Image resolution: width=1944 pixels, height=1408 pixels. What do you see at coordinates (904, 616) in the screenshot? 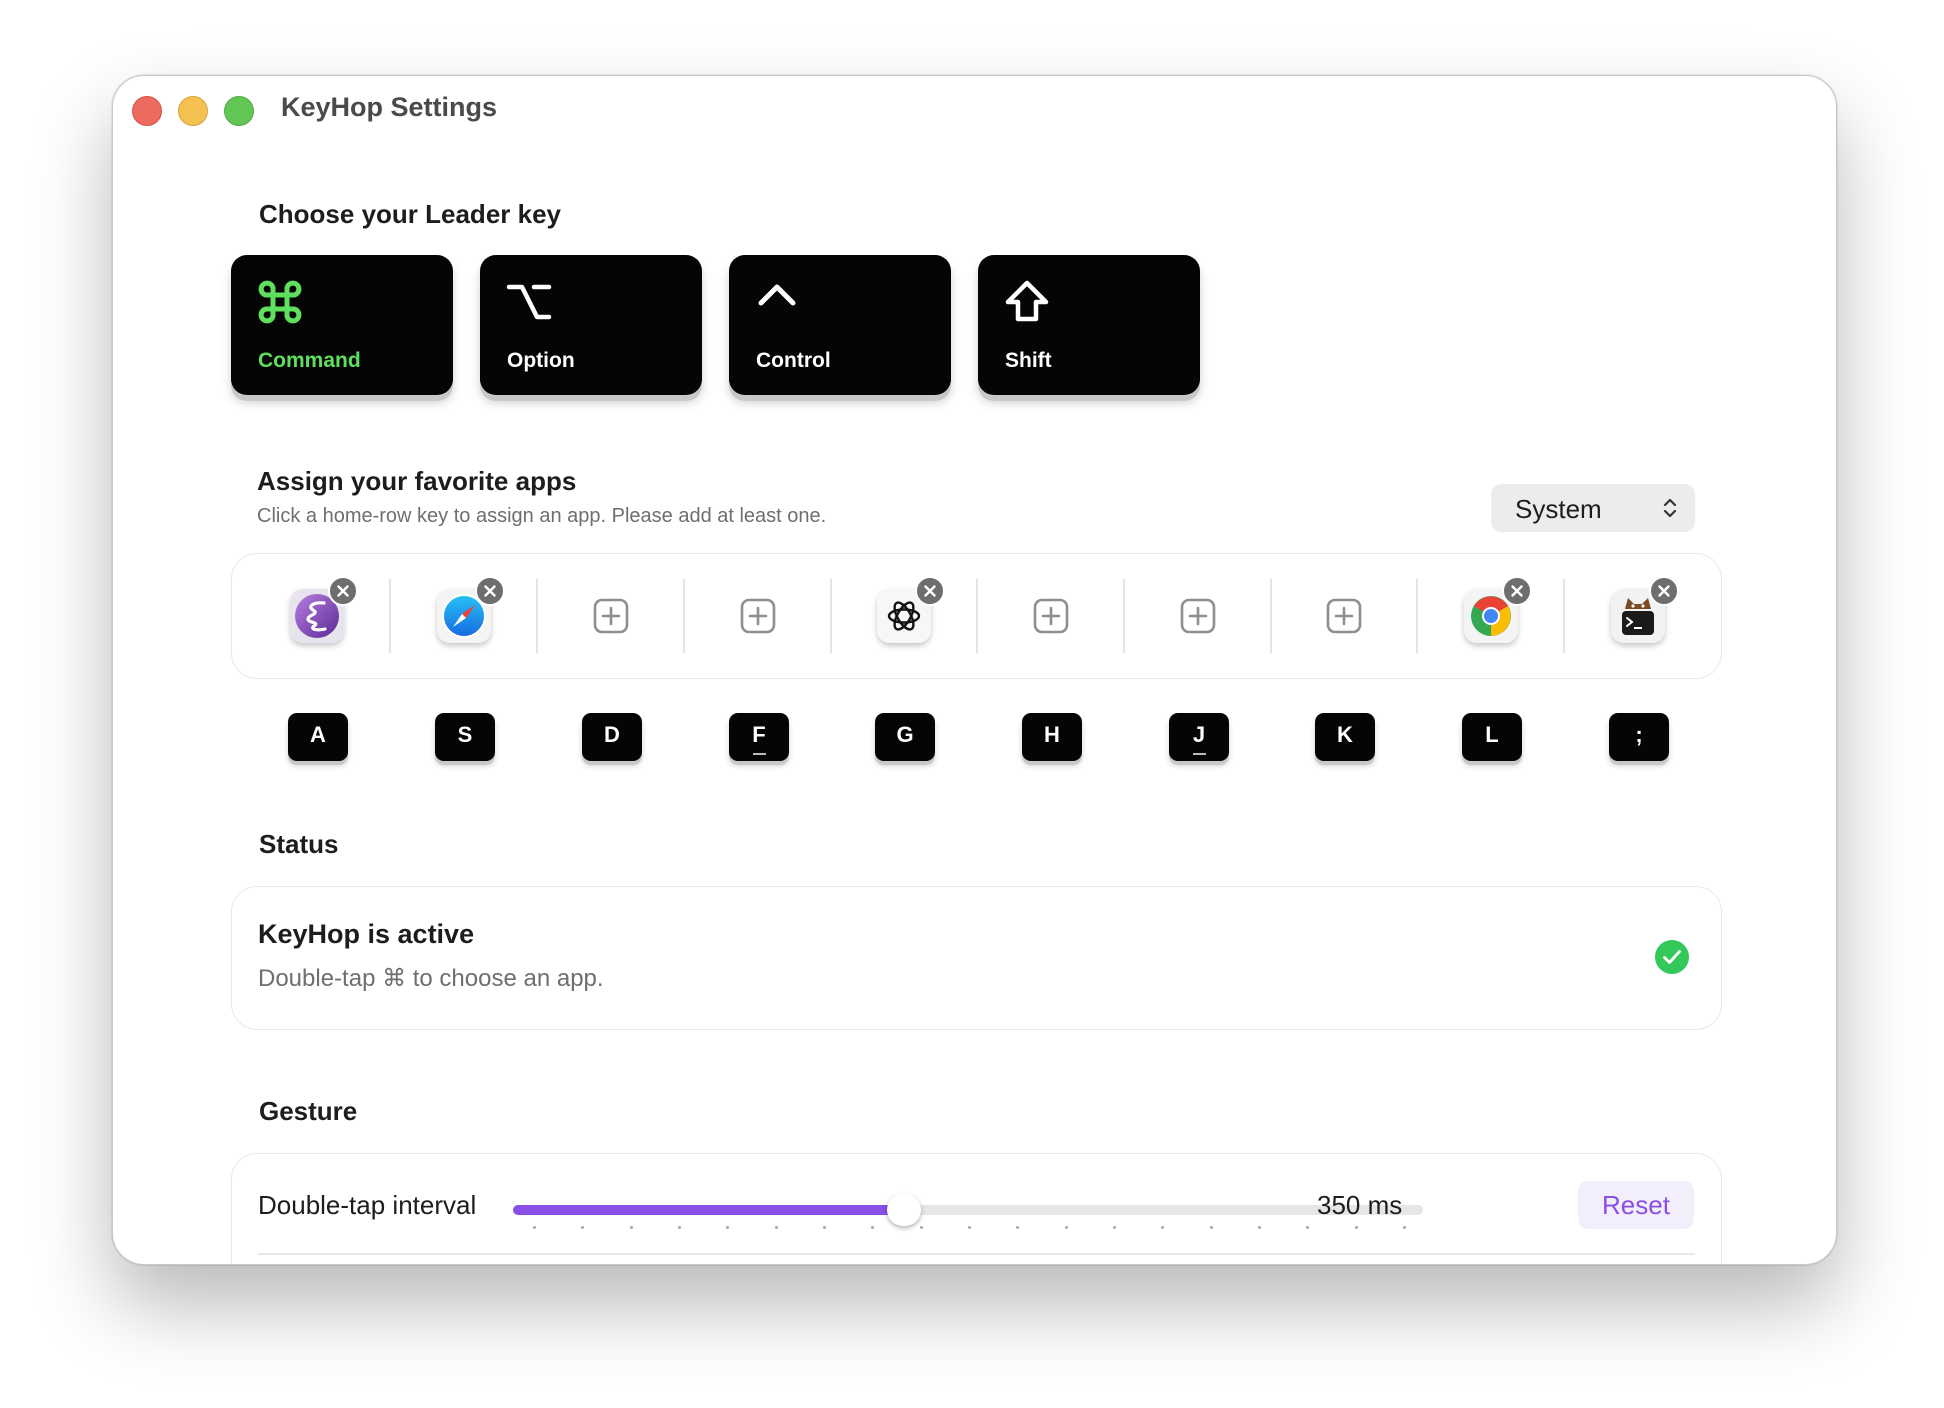
I see `app-slot-g` at bounding box center [904, 616].